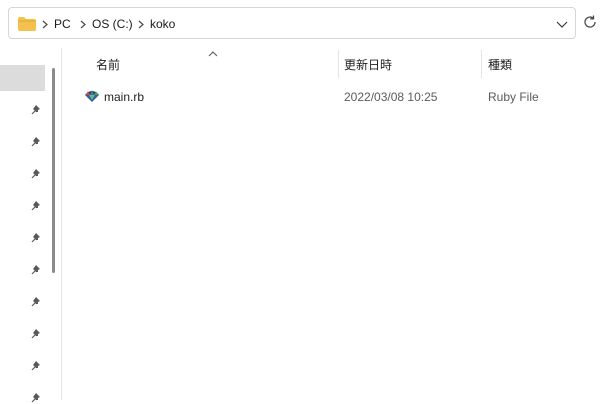  Describe the element at coordinates (92, 96) in the screenshot. I see `ruby-file-icon` at that location.